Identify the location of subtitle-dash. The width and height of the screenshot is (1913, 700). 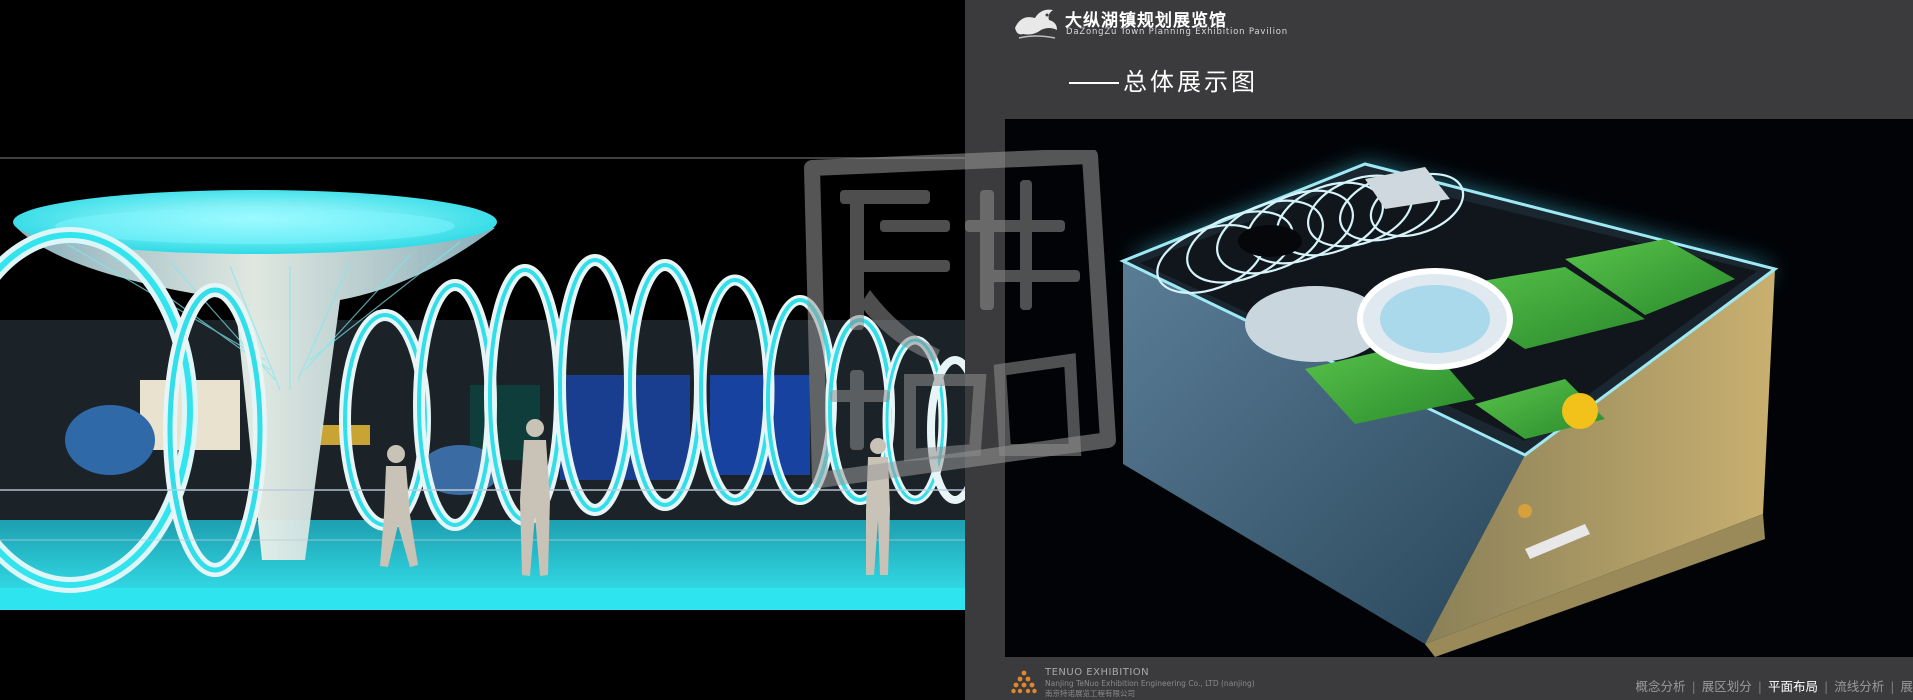
(1094, 83).